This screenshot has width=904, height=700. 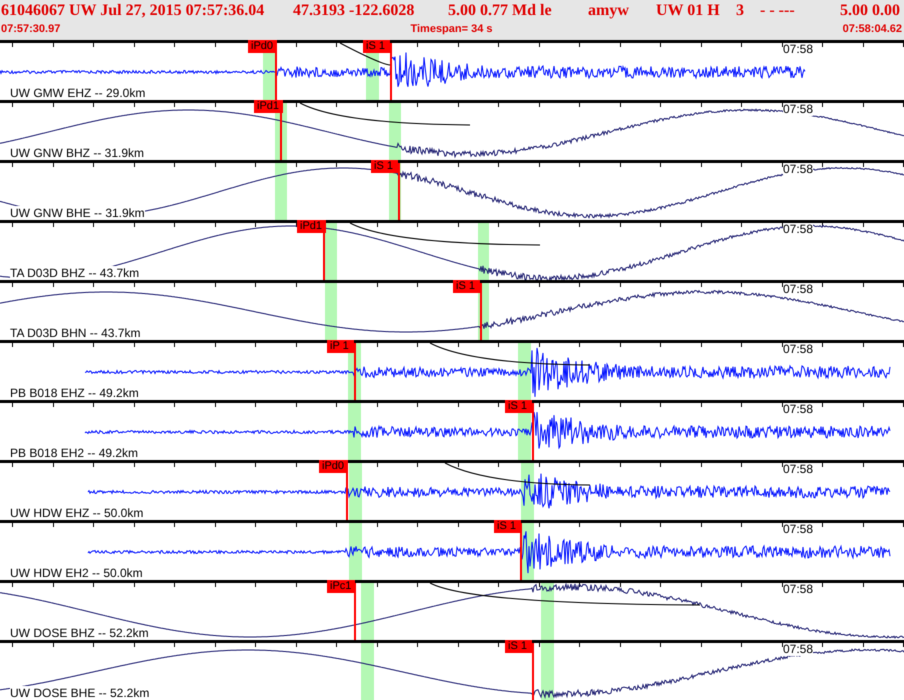 I want to click on event-id: 61046067 UW Jul 27, 2015 07:57:36.04, so click(x=133, y=11).